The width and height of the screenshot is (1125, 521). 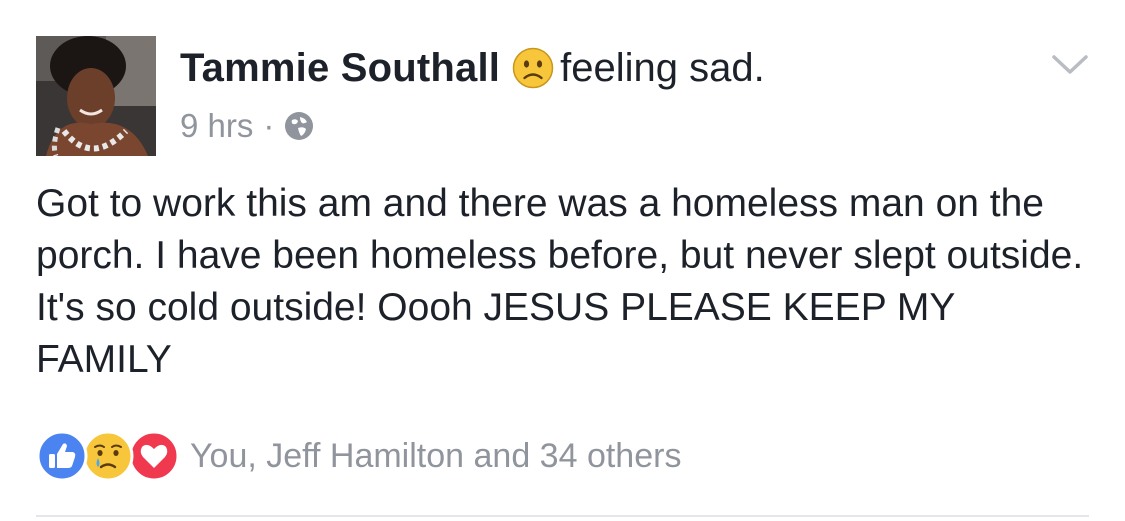 I want to click on avatar, so click(x=96, y=96).